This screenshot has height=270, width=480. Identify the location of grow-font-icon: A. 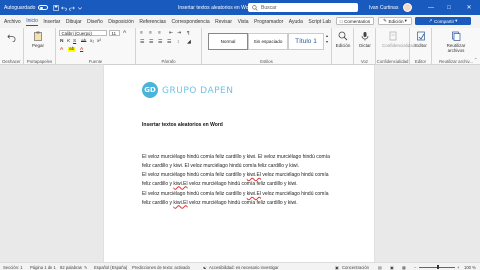
(124, 32).